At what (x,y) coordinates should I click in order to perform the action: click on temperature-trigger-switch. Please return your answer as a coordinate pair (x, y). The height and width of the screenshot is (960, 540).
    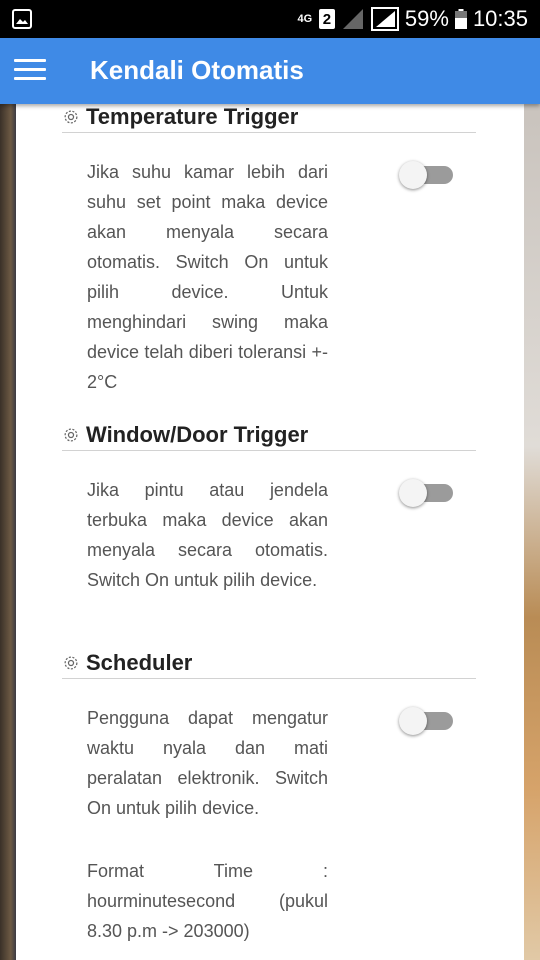
    Looking at the image, I should click on (426, 173).